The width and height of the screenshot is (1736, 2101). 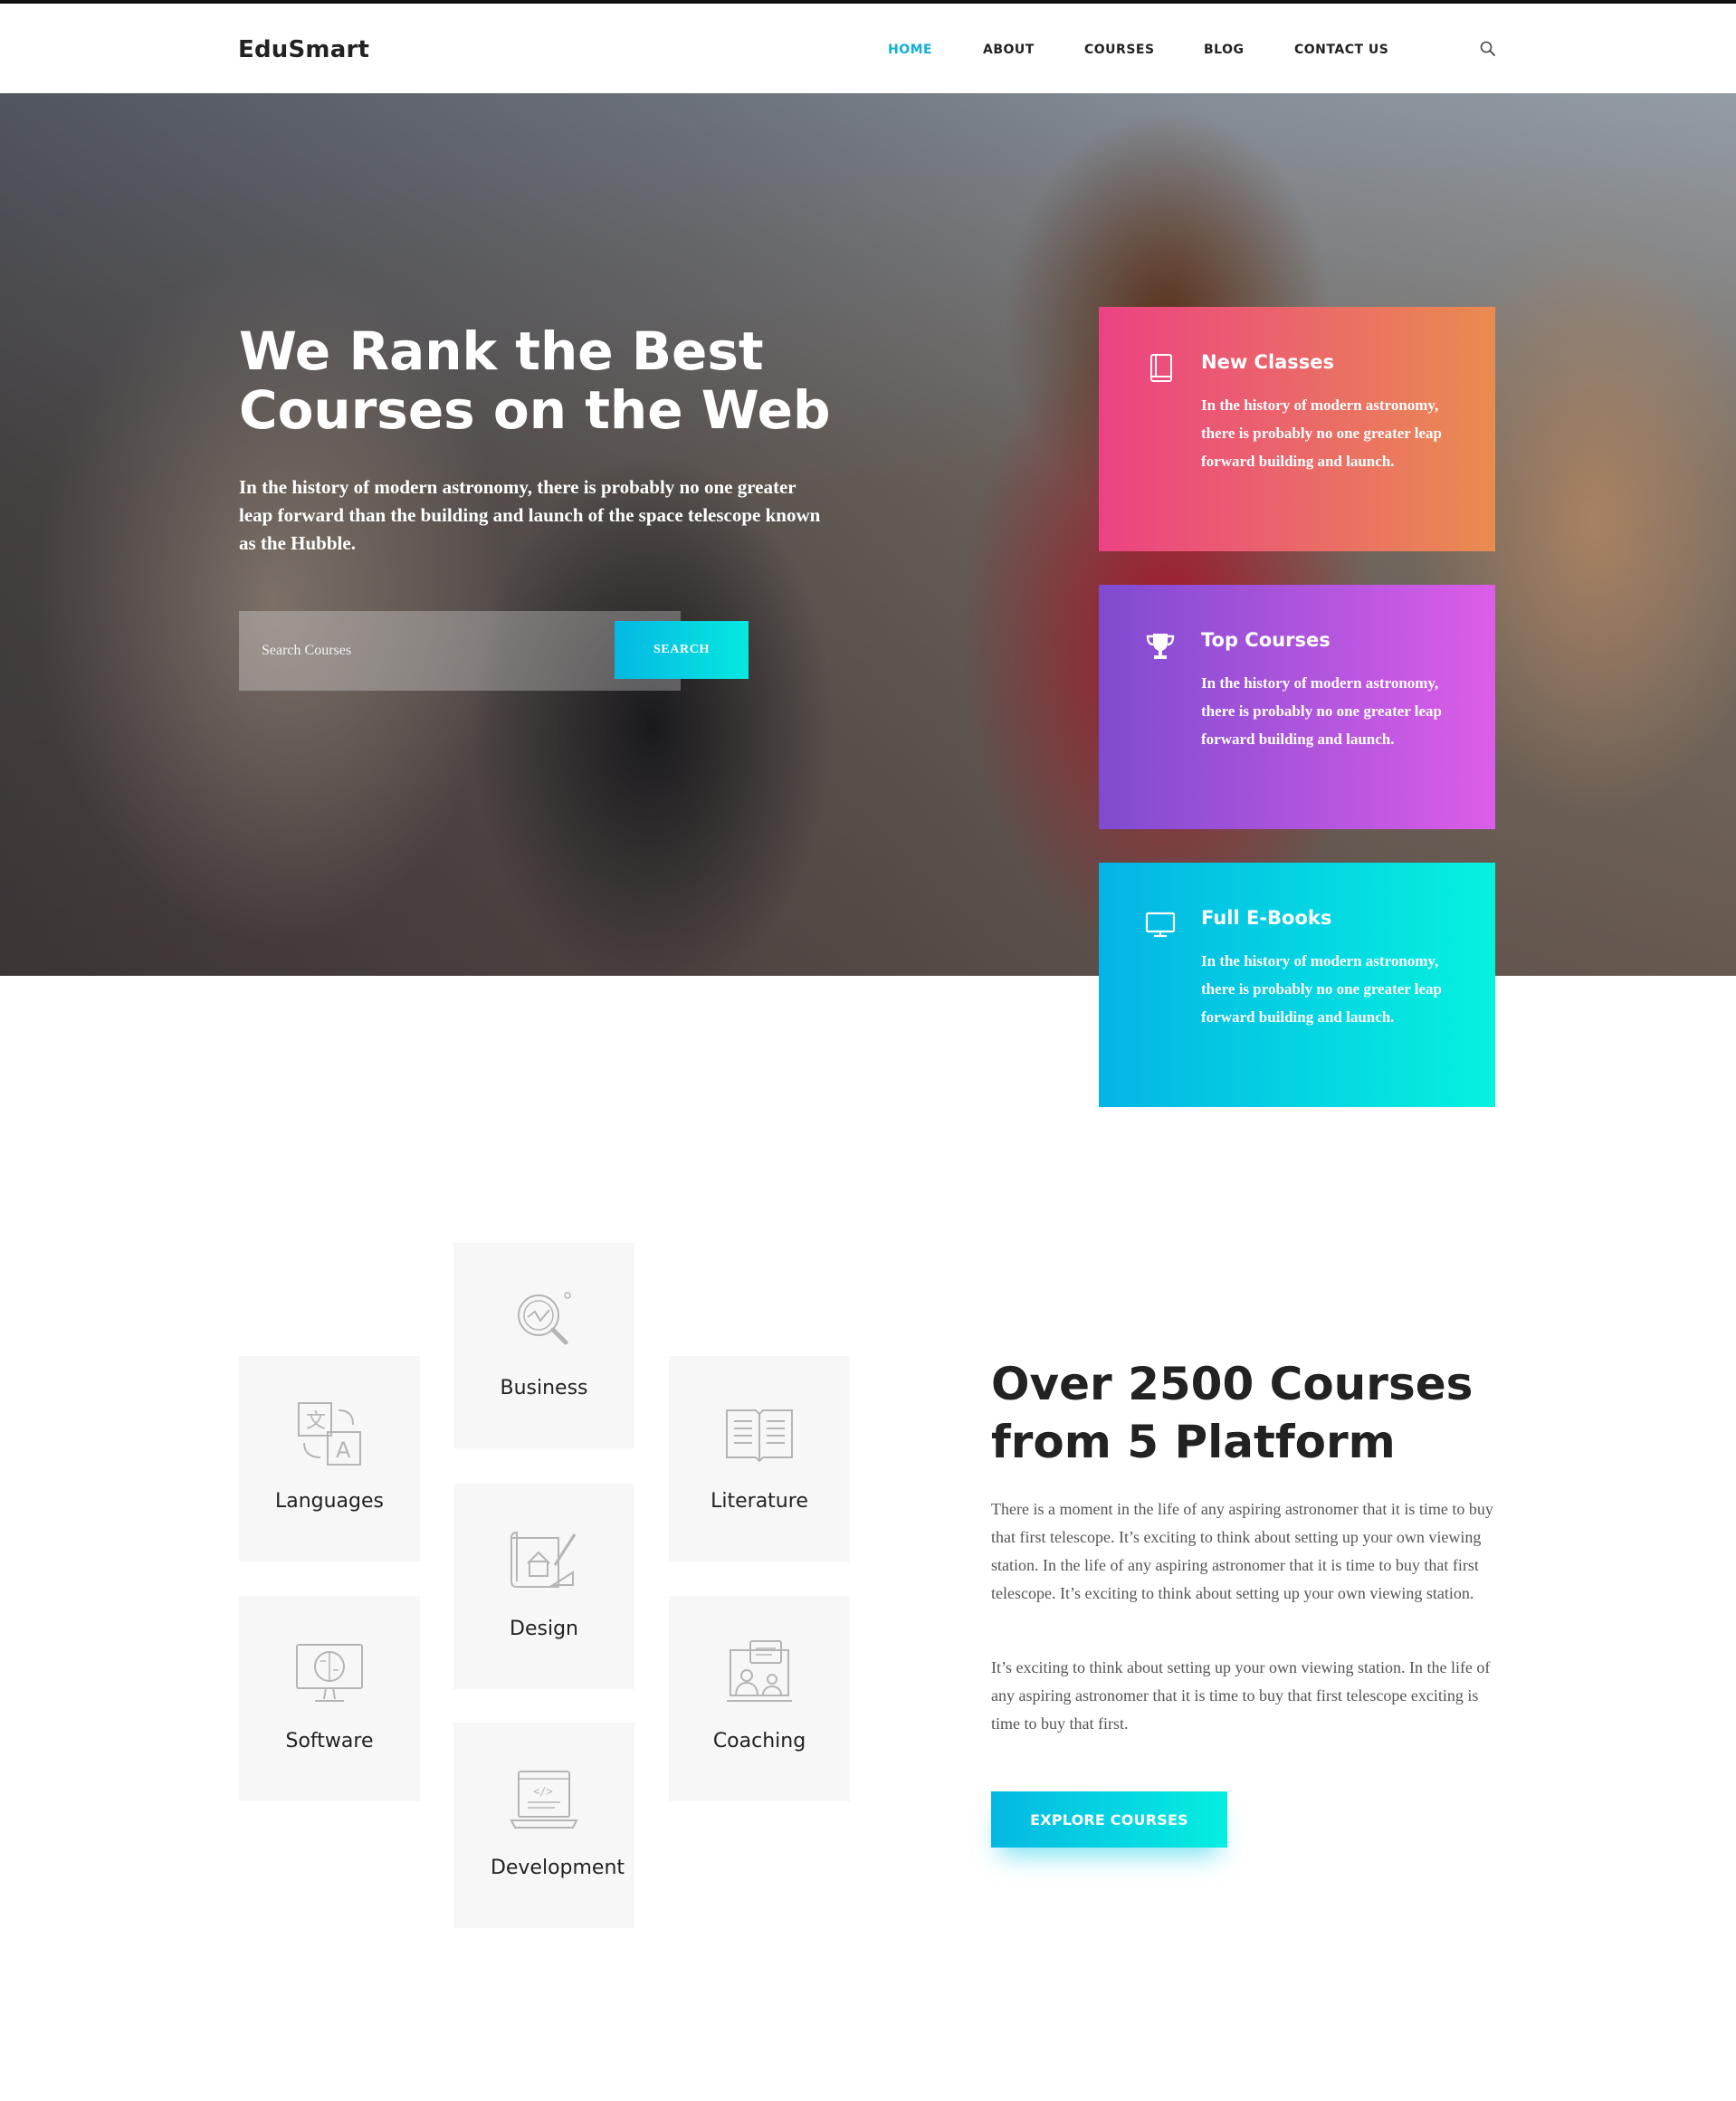 I want to click on category-tile-coaching: Coaching, so click(x=759, y=1699).